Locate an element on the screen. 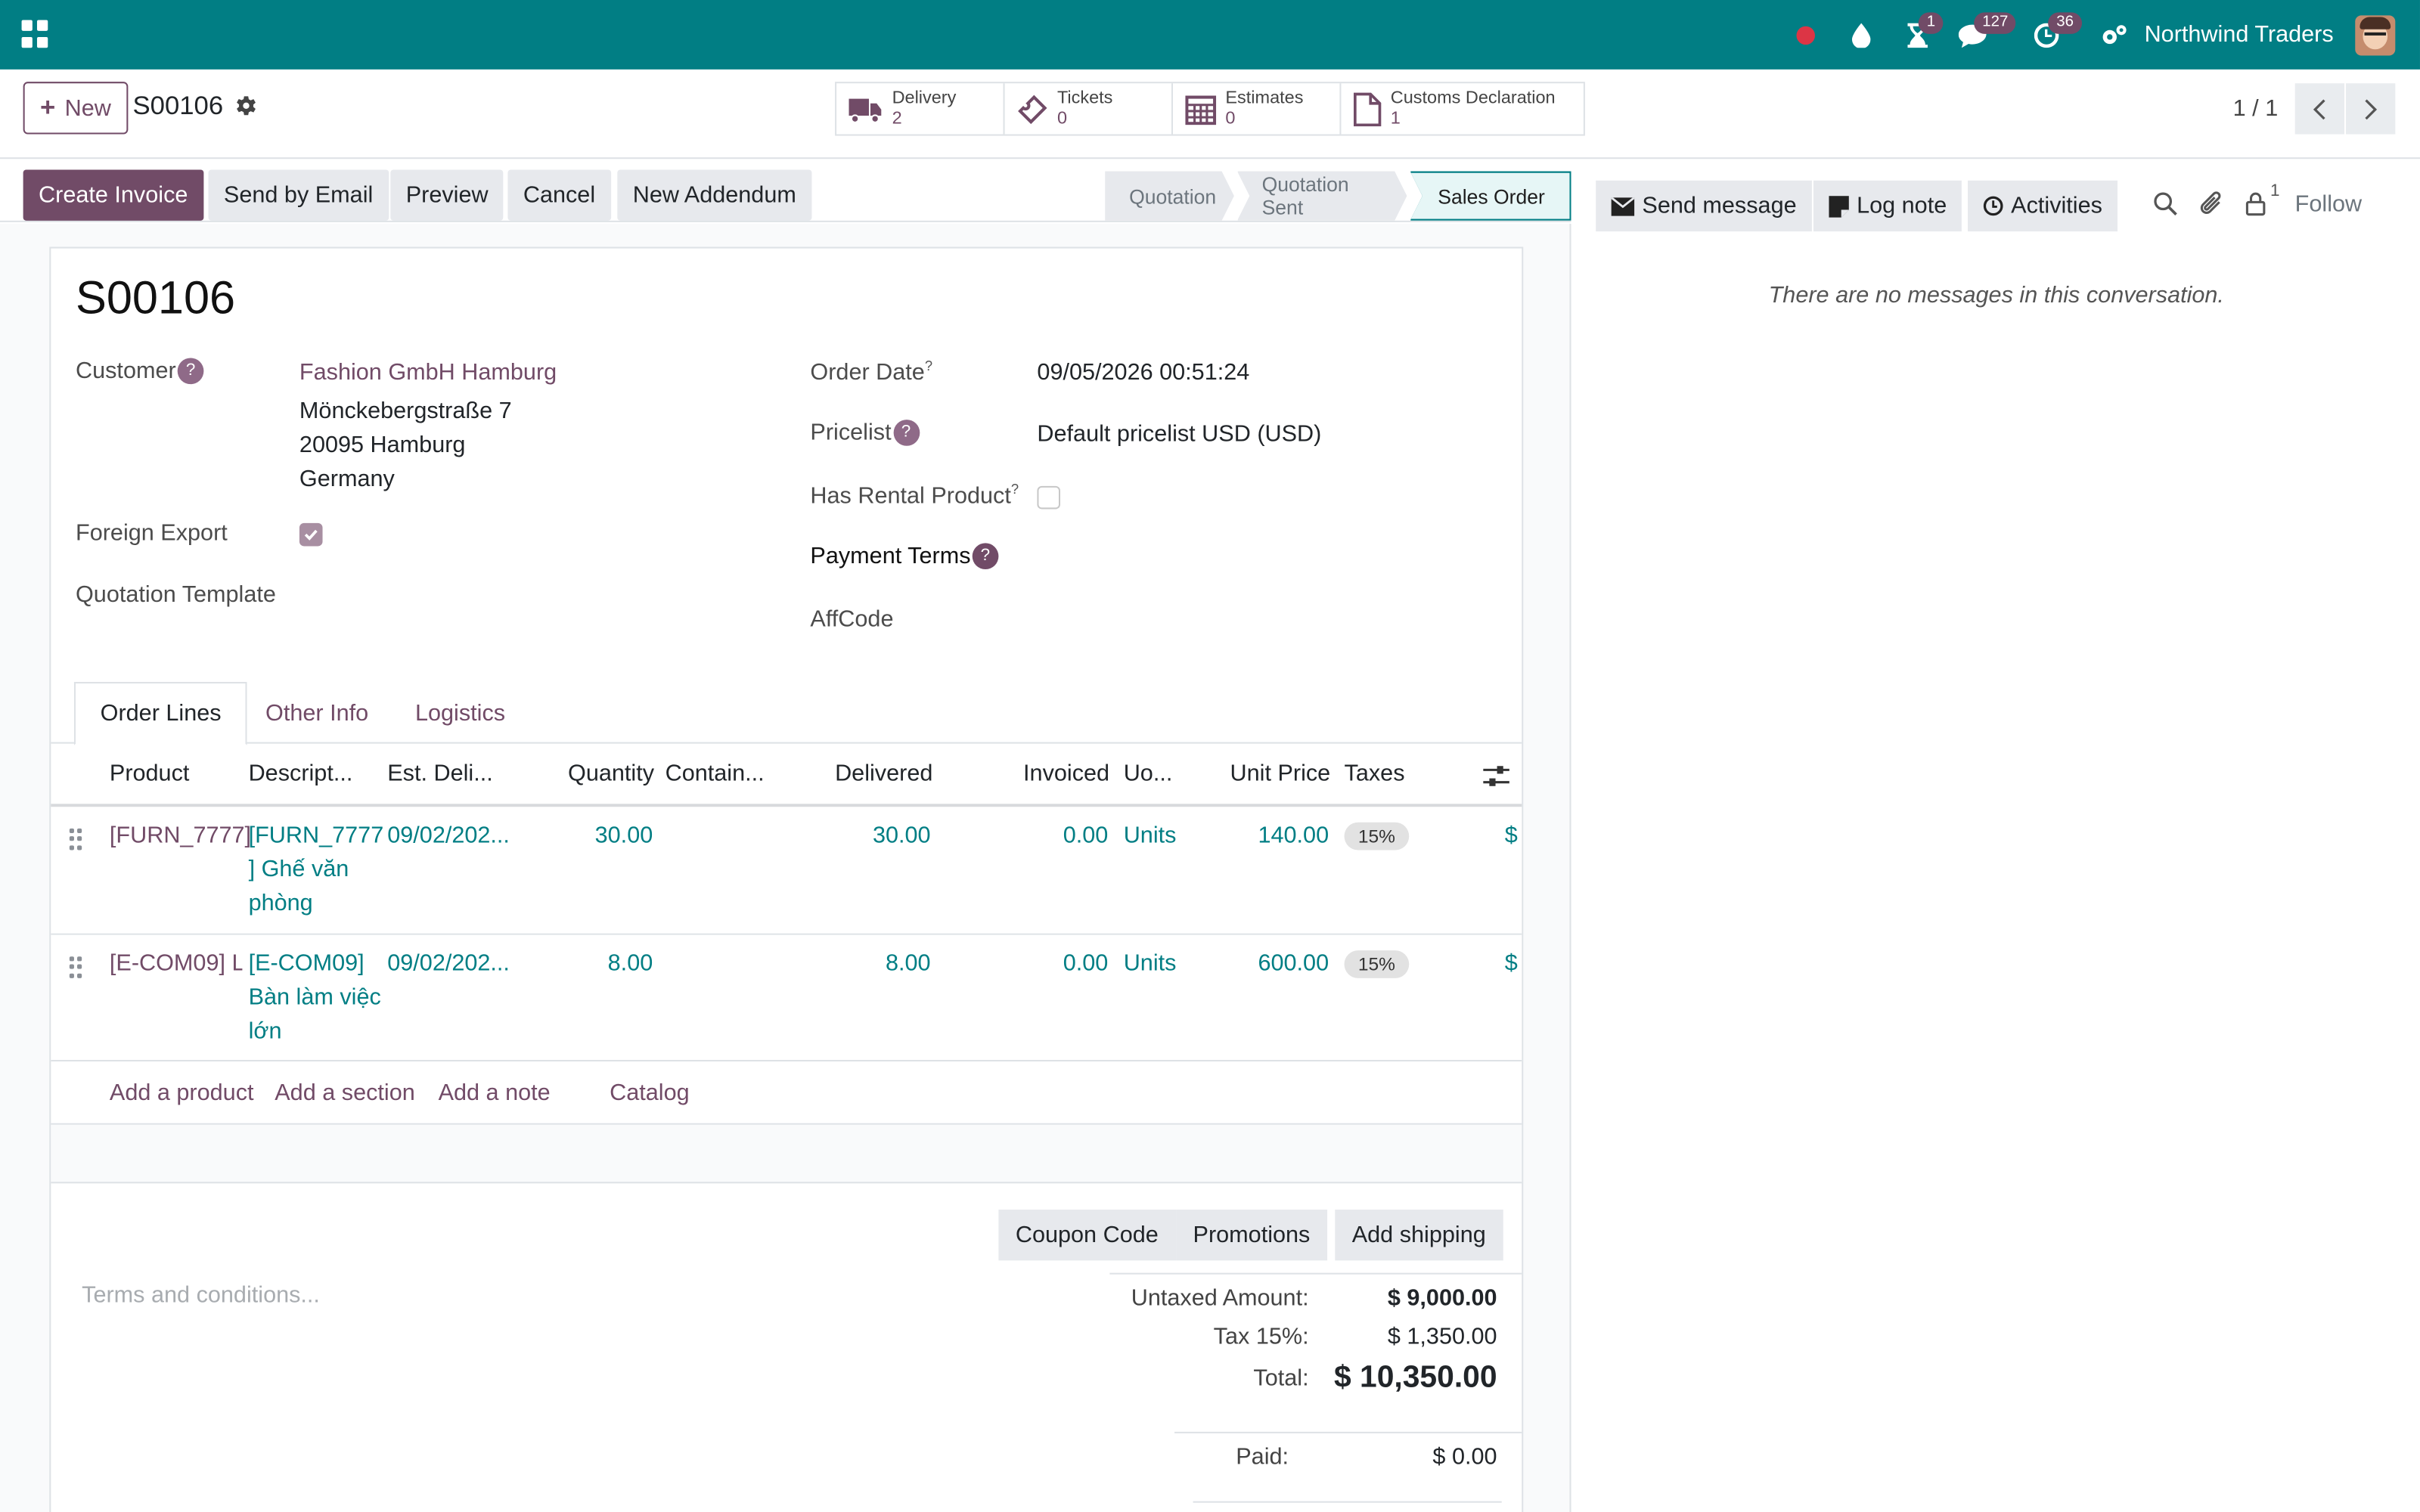 The image size is (2420, 1512). col-unit-price: Unit Price is located at coordinates (1280, 774).